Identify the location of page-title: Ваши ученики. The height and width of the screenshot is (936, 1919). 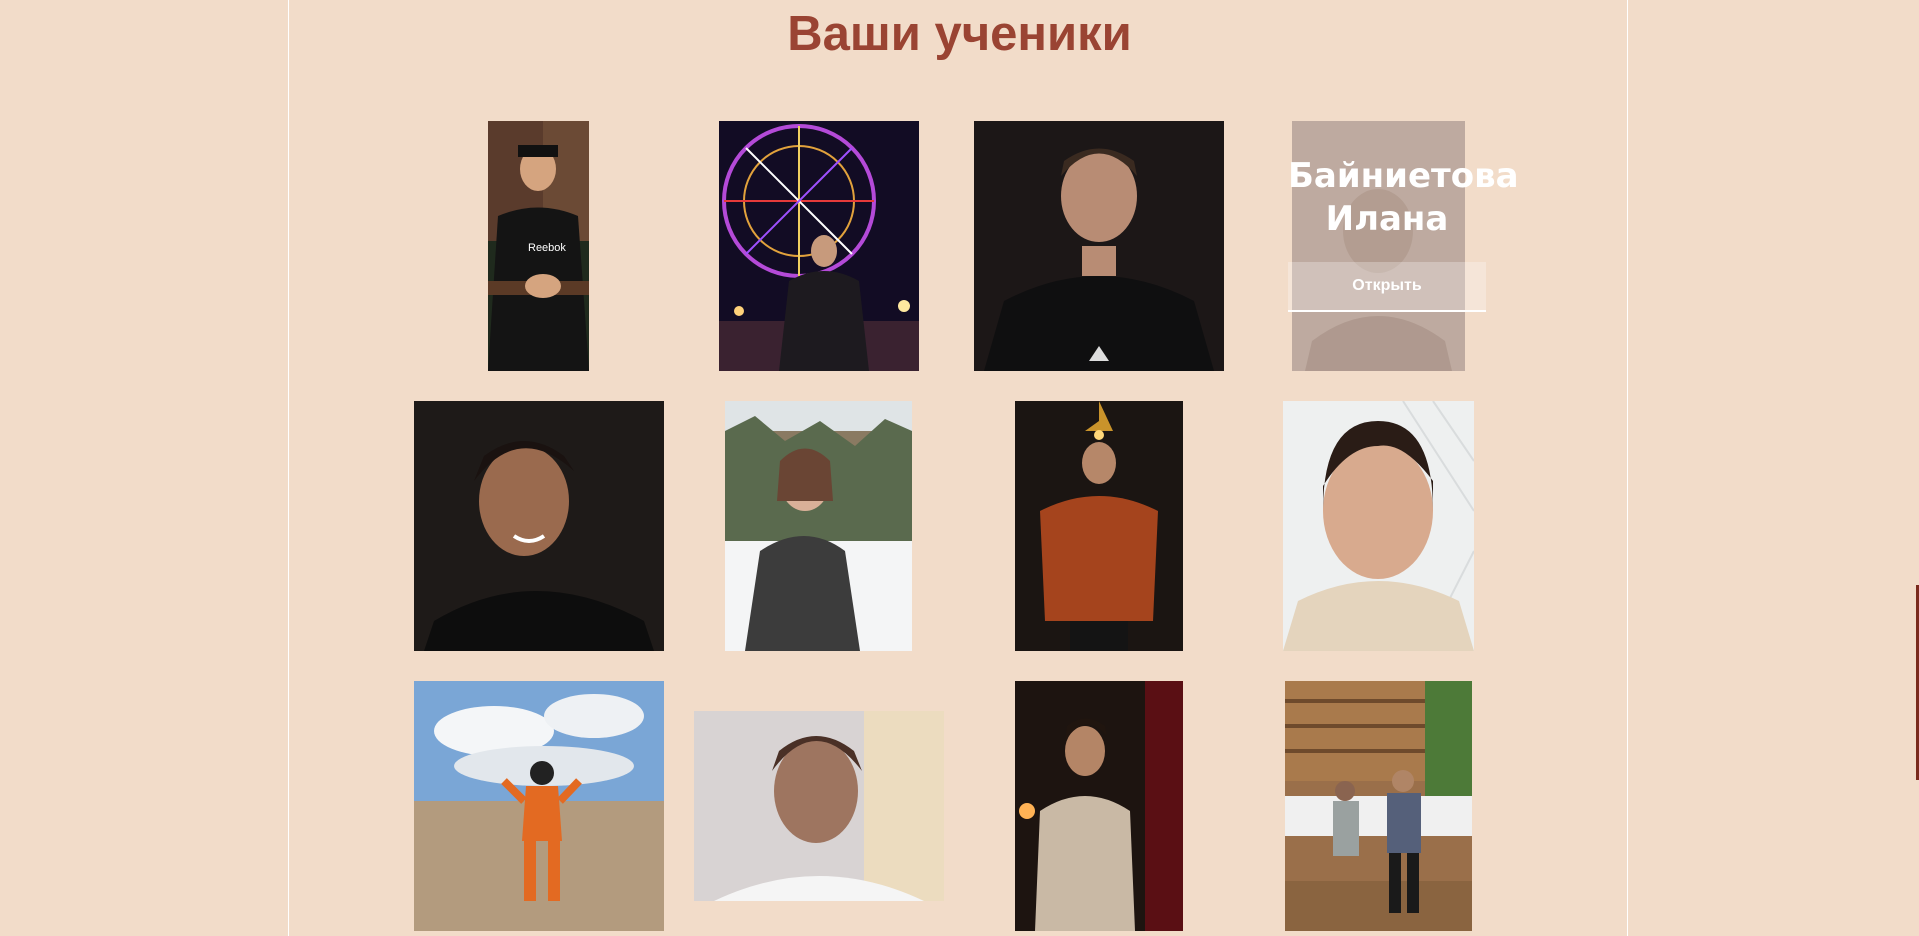
(959, 34).